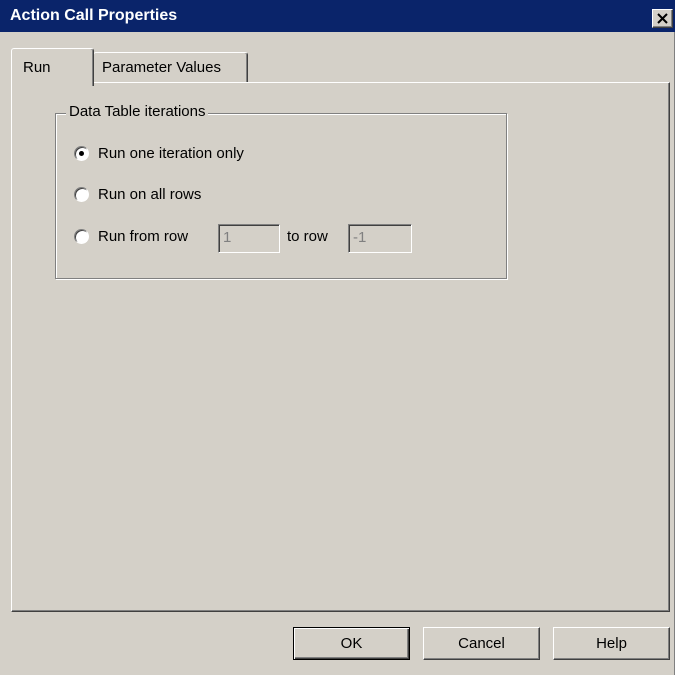 This screenshot has height=675, width=675. What do you see at coordinates (611, 643) in the screenshot?
I see `help-button: Help` at bounding box center [611, 643].